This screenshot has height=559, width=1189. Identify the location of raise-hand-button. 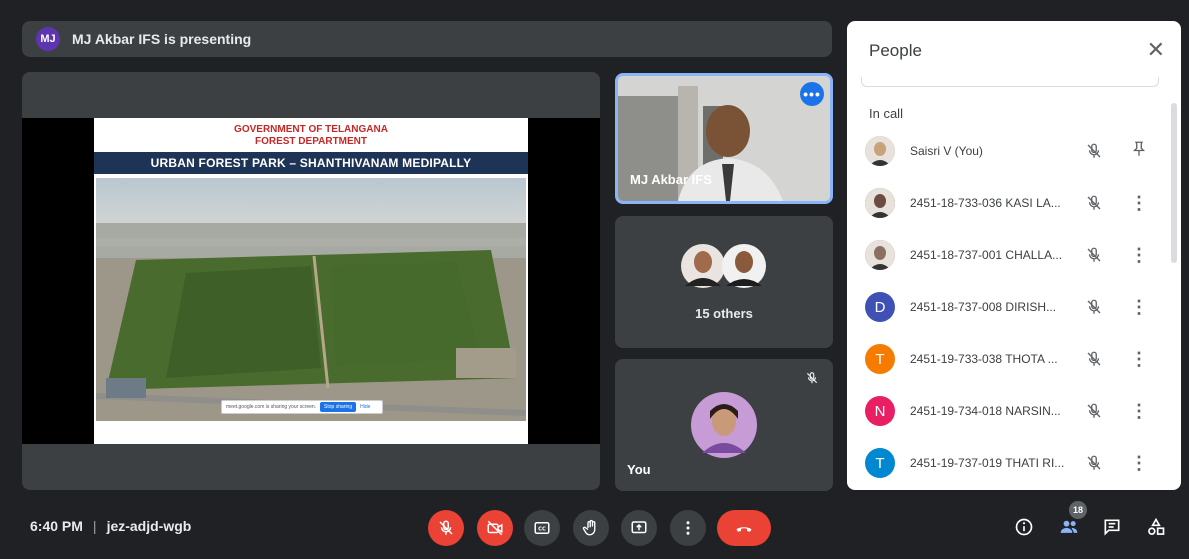
(591, 528).